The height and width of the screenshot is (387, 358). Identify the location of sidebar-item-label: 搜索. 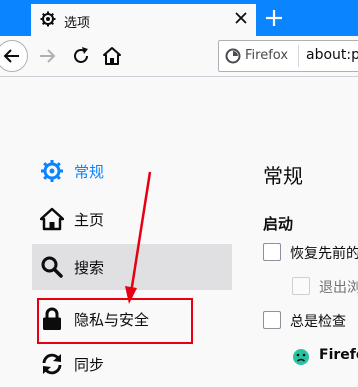
(89, 268).